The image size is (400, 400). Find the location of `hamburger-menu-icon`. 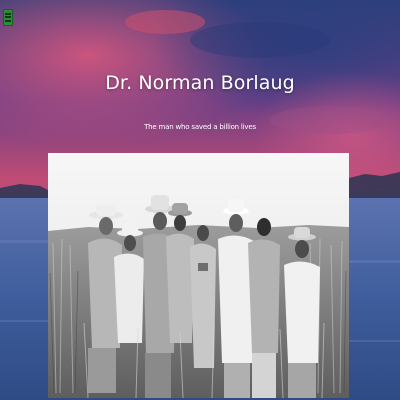

hamburger-menu-icon is located at coordinates (8, 13).